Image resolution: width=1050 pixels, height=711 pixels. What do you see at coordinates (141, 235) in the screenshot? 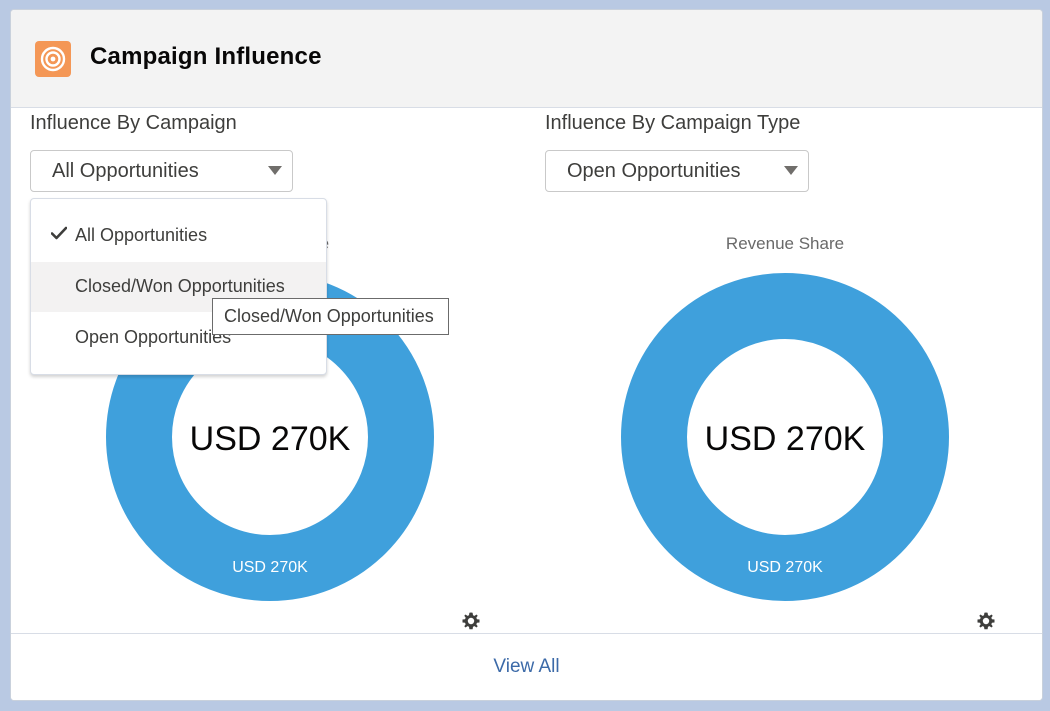
I see `dropdown-option-label: All Opportunities` at bounding box center [141, 235].